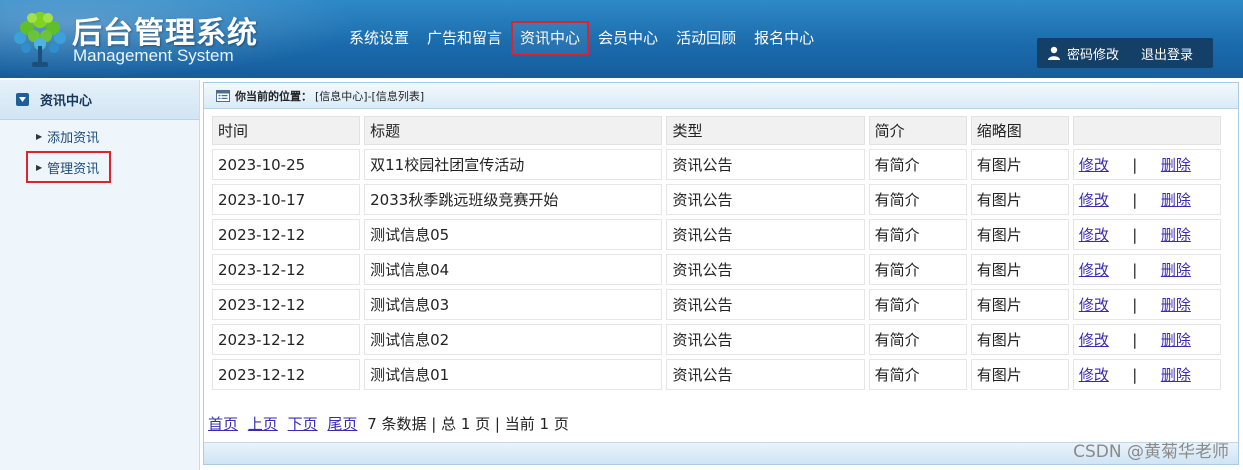 This screenshot has height=470, width=1243. I want to click on nav-item-ads-messages: 广告和留言, so click(464, 38).